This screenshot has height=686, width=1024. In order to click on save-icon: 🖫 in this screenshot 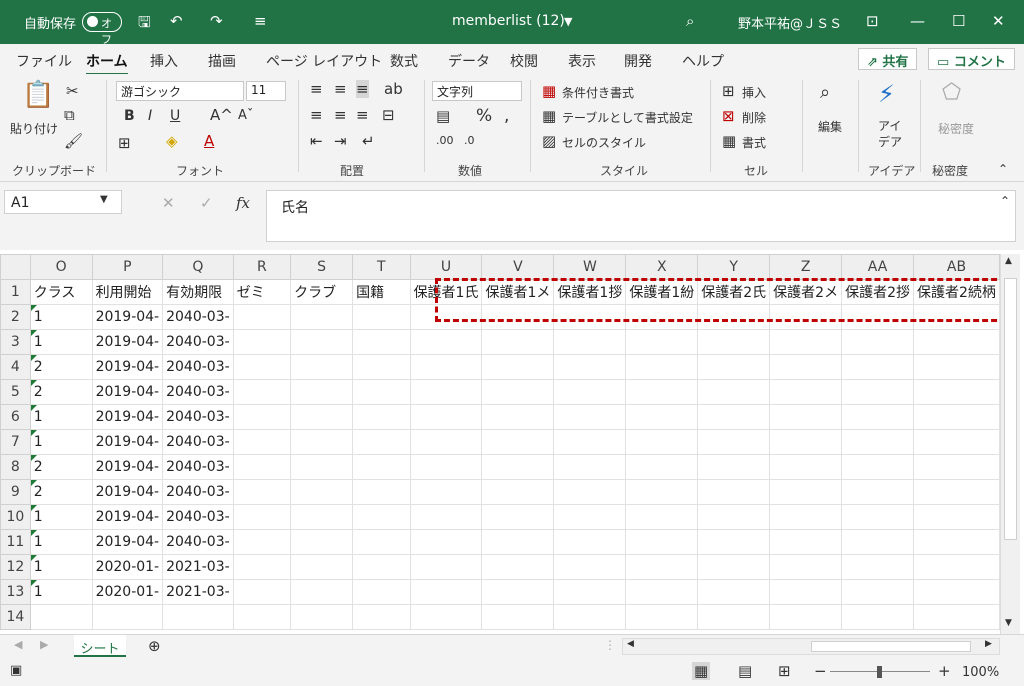, I will do `click(144, 24)`.